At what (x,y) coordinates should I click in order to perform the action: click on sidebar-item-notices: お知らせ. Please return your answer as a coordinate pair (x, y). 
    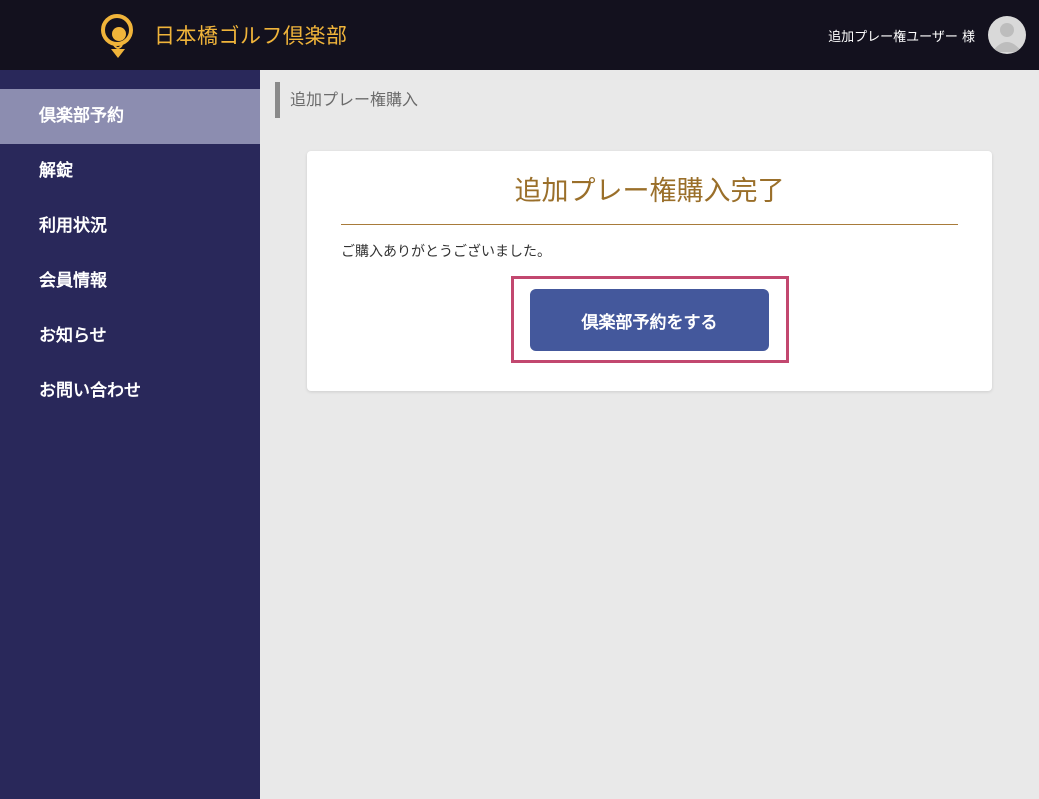
    Looking at the image, I should click on (130, 336).